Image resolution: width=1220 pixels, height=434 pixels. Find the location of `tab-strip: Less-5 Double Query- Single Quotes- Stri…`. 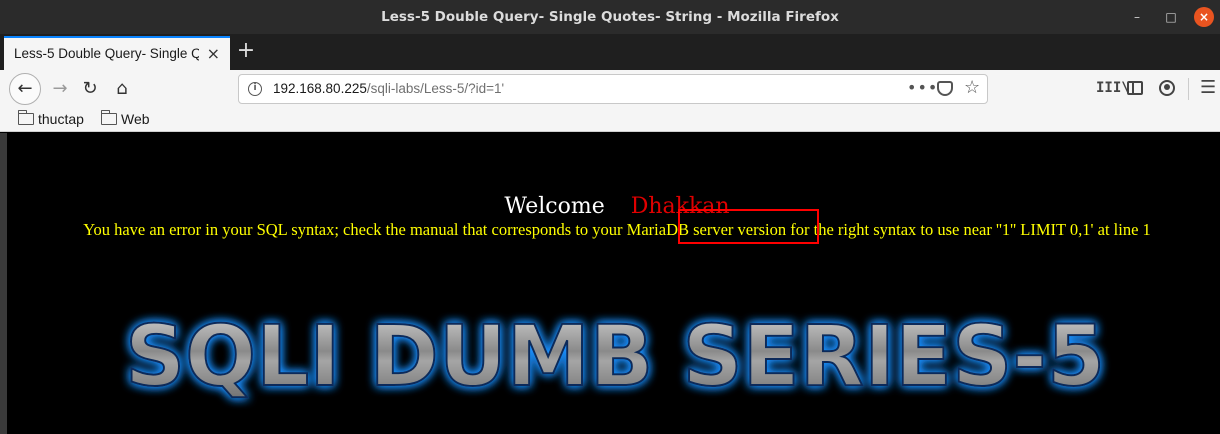

tab-strip: Less-5 Double Query- Single Quotes- Stri… is located at coordinates (610, 52).